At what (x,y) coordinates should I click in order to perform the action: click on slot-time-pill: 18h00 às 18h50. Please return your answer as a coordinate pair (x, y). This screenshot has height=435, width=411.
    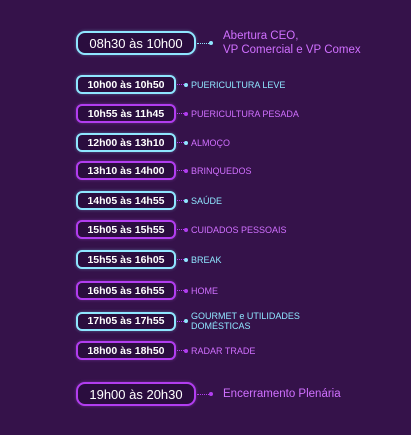
    Looking at the image, I should click on (126, 350).